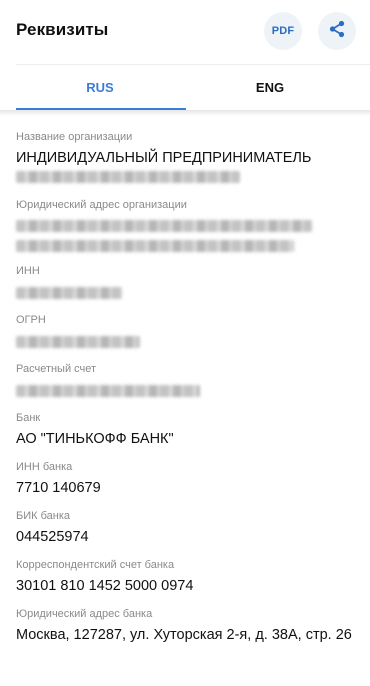 The image size is (370, 686). What do you see at coordinates (56, 369) in the screenshot?
I see `field-label: Расчетный счет` at bounding box center [56, 369].